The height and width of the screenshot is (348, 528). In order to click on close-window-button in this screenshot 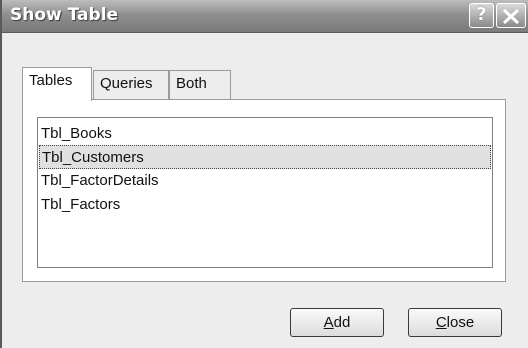, I will do `click(511, 15)`.